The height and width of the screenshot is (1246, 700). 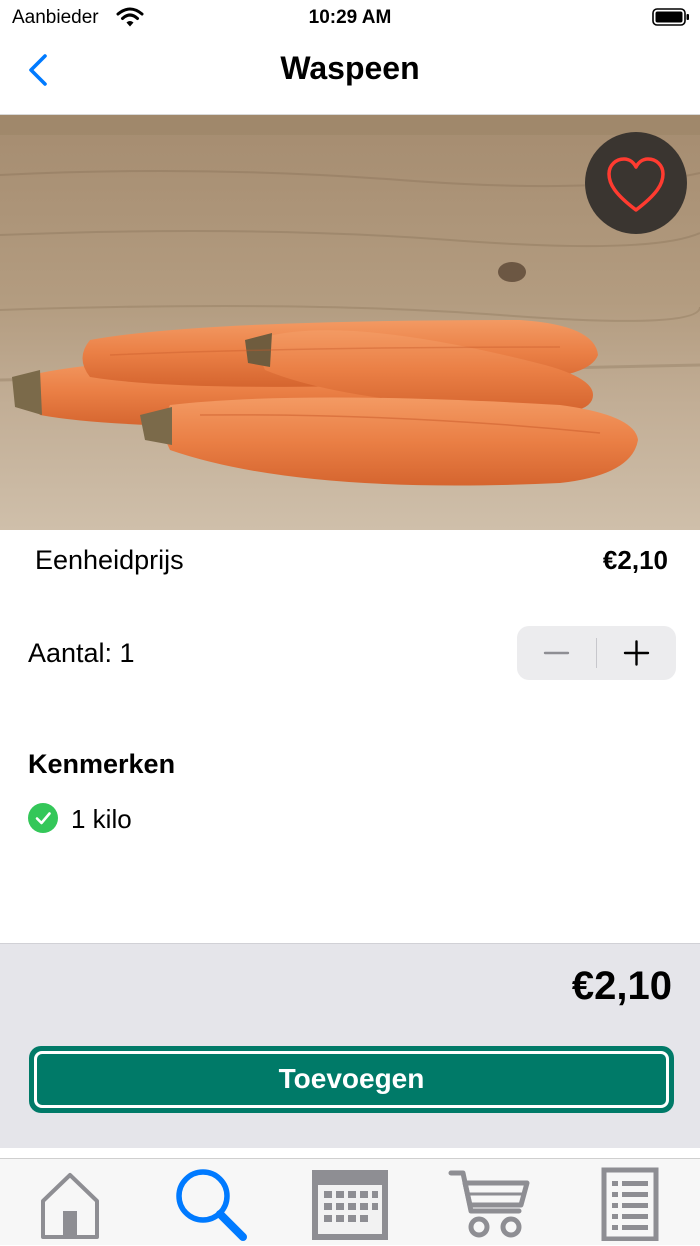 What do you see at coordinates (670, 17) in the screenshot?
I see `battery-icon` at bounding box center [670, 17].